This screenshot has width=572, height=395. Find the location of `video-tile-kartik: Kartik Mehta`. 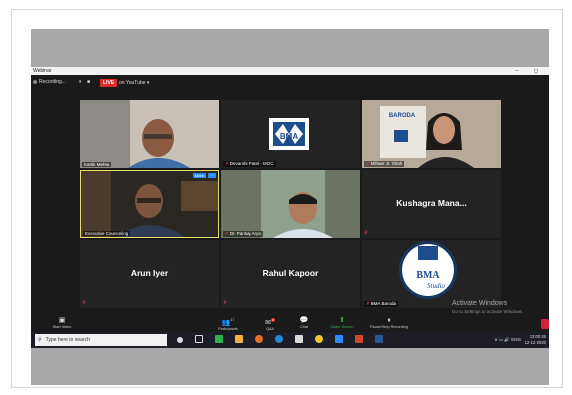

video-tile-kartik: Kartik Mehta is located at coordinates (149, 134).